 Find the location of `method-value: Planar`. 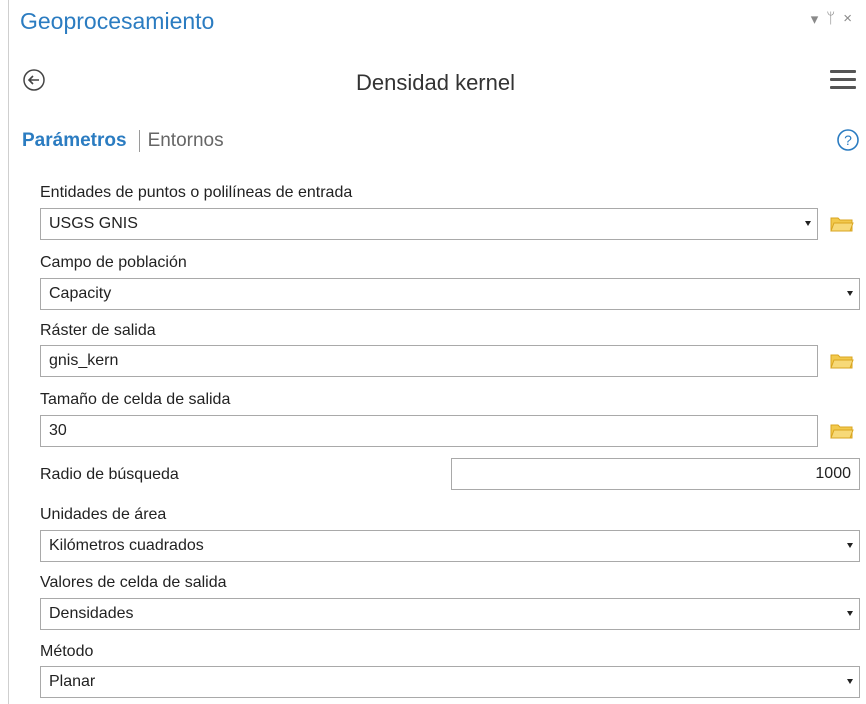

method-value: Planar is located at coordinates (72, 681).